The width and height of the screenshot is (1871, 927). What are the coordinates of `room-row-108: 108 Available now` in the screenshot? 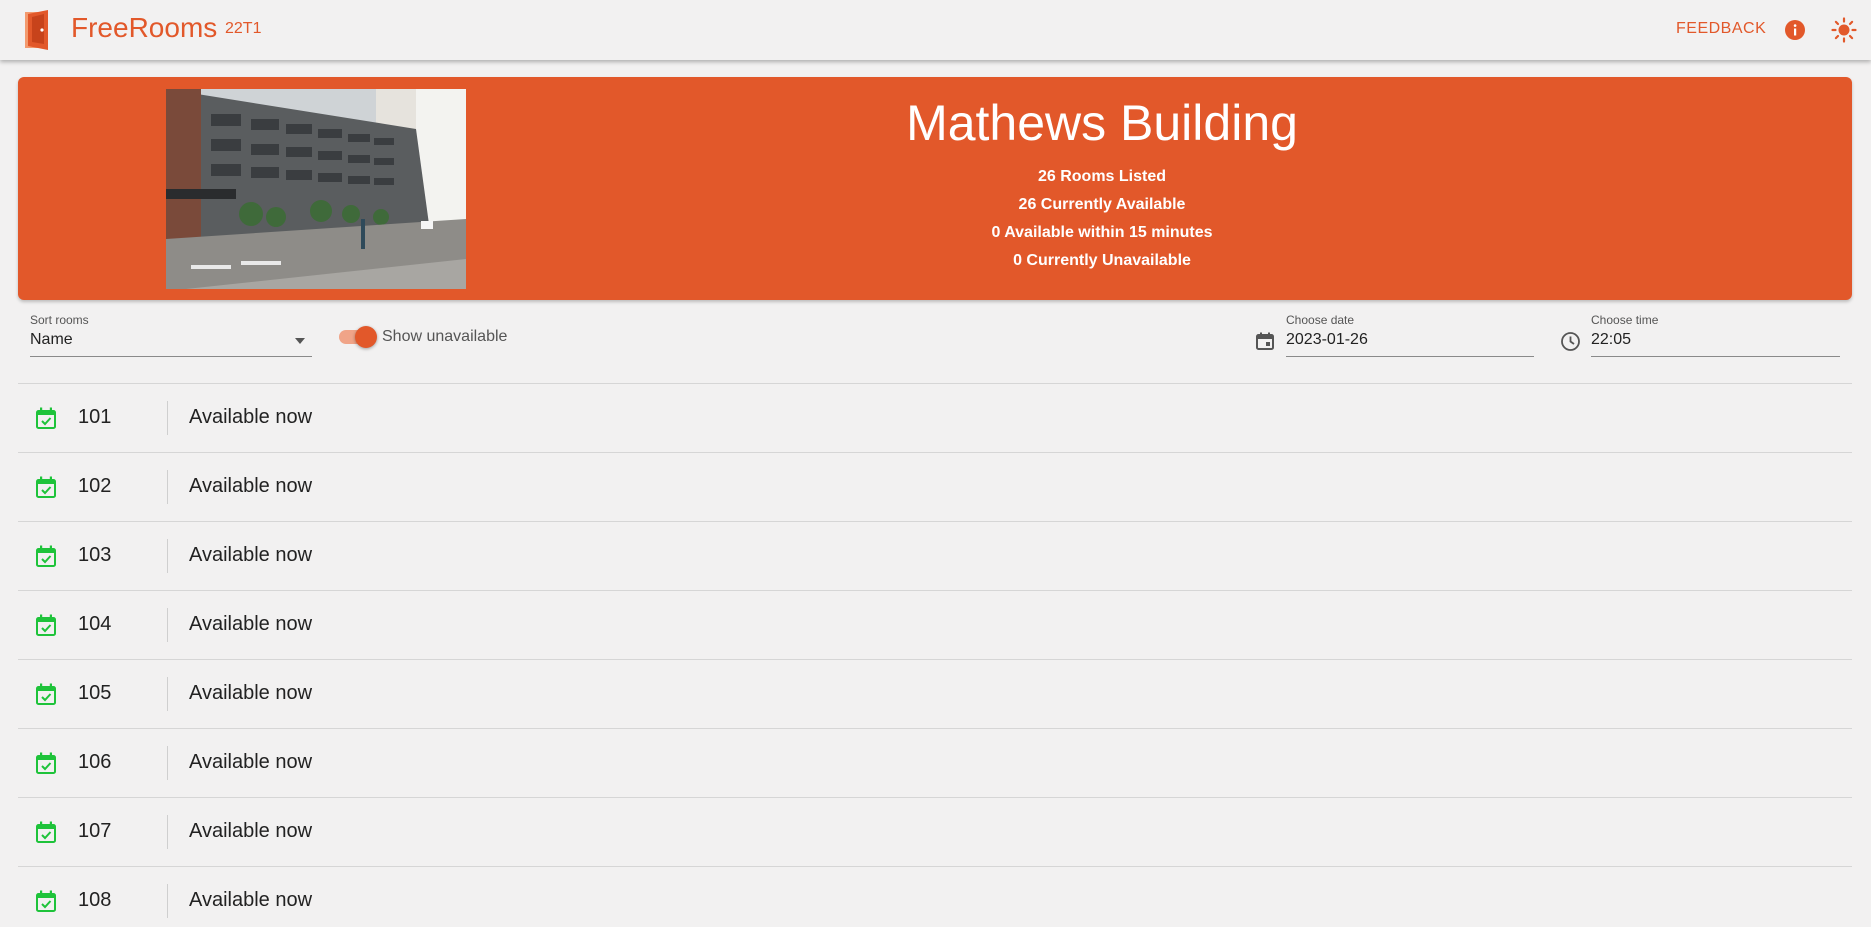 It's located at (935, 896).